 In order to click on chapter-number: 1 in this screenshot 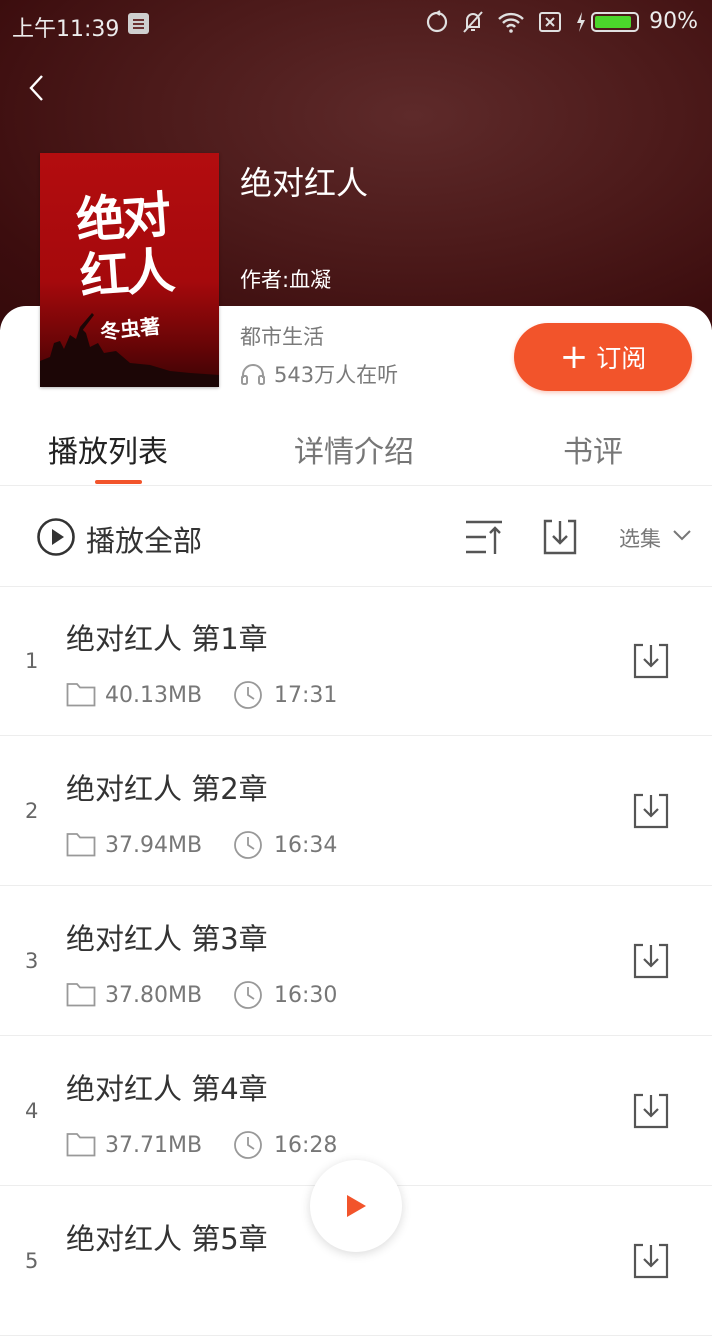, I will do `click(32, 661)`.